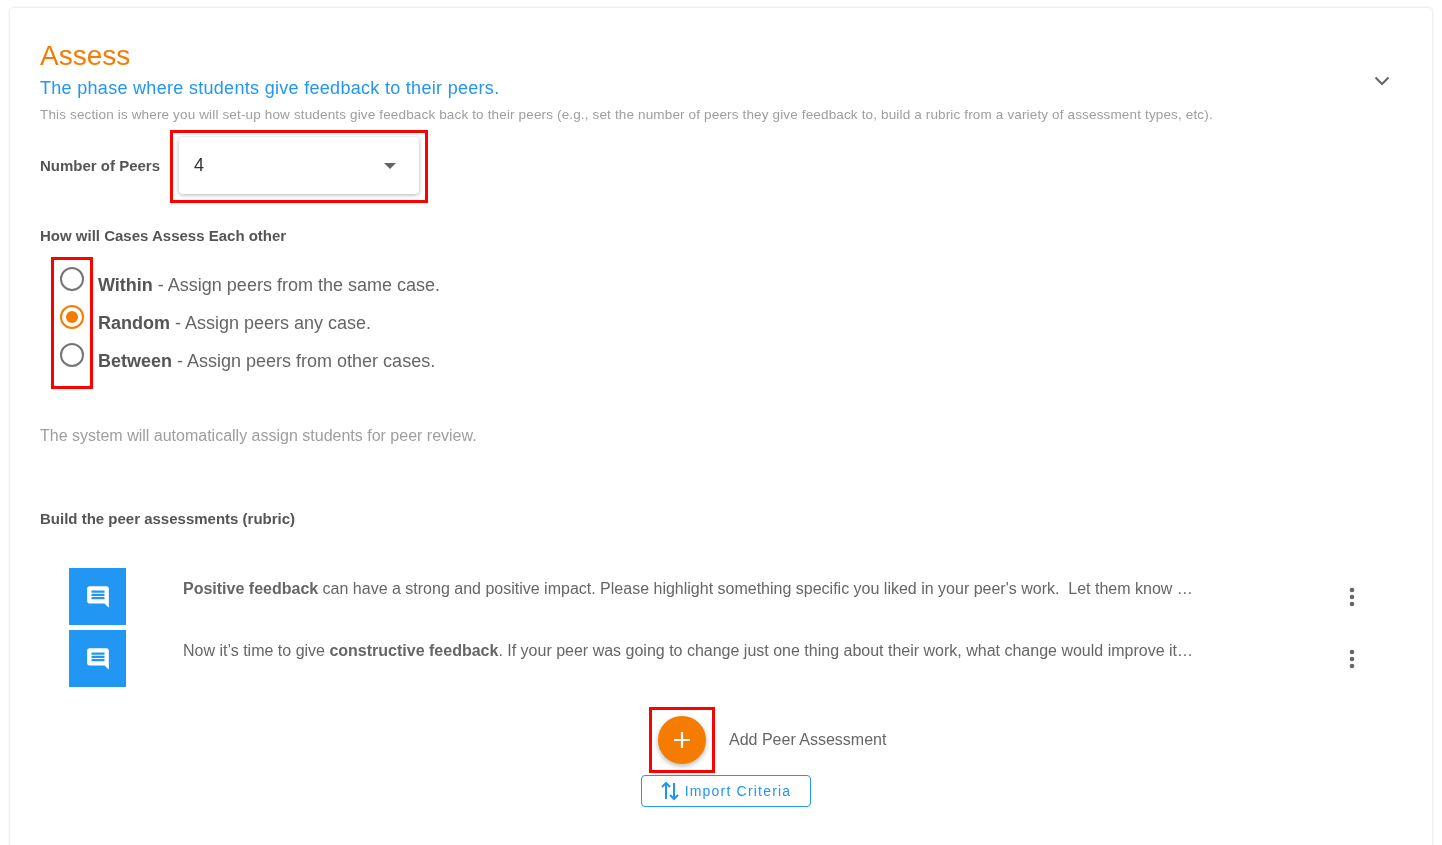 The width and height of the screenshot is (1442, 845). What do you see at coordinates (669, 791) in the screenshot?
I see `sort-arrows-icon` at bounding box center [669, 791].